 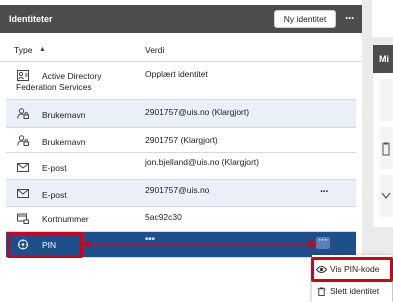 What do you see at coordinates (54, 87) in the screenshot?
I see `type-label-line2: Federation Services` at bounding box center [54, 87].